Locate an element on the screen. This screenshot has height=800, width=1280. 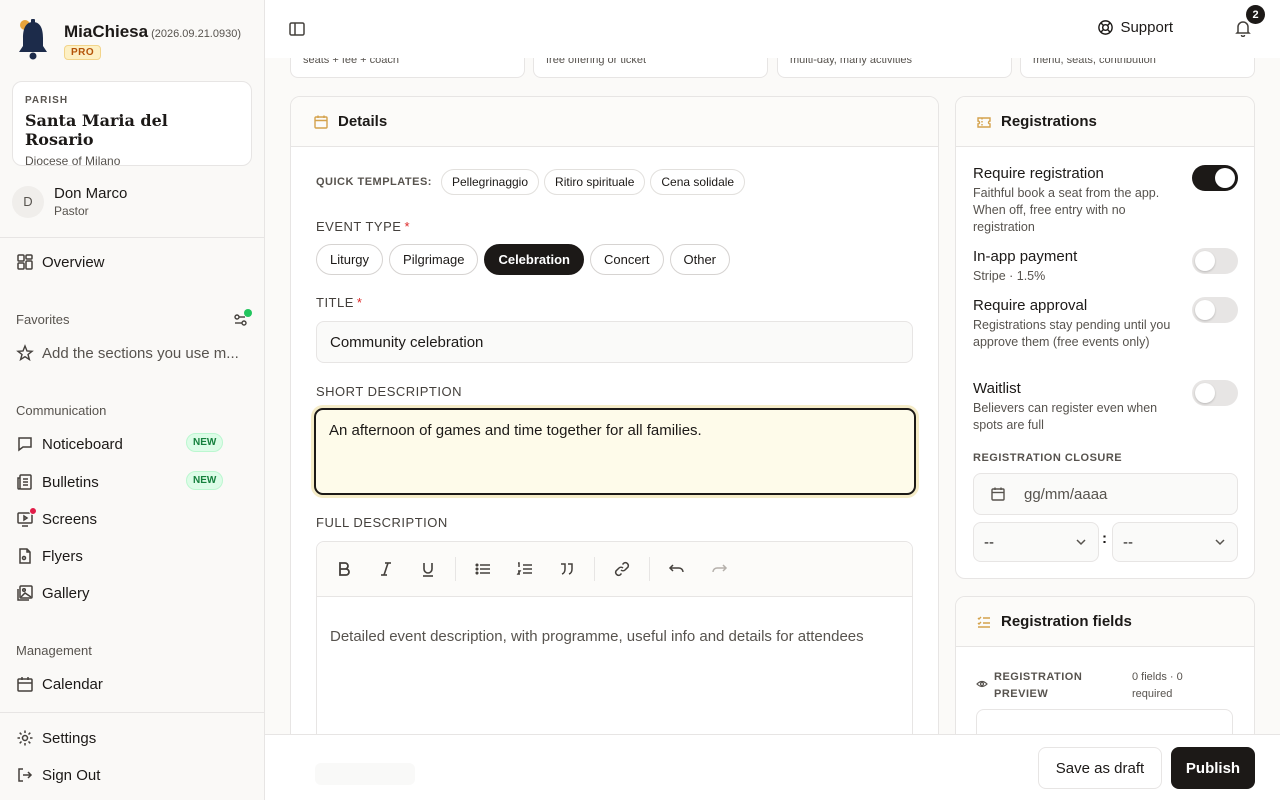
bell-logo-icon is located at coordinates (33, 39).